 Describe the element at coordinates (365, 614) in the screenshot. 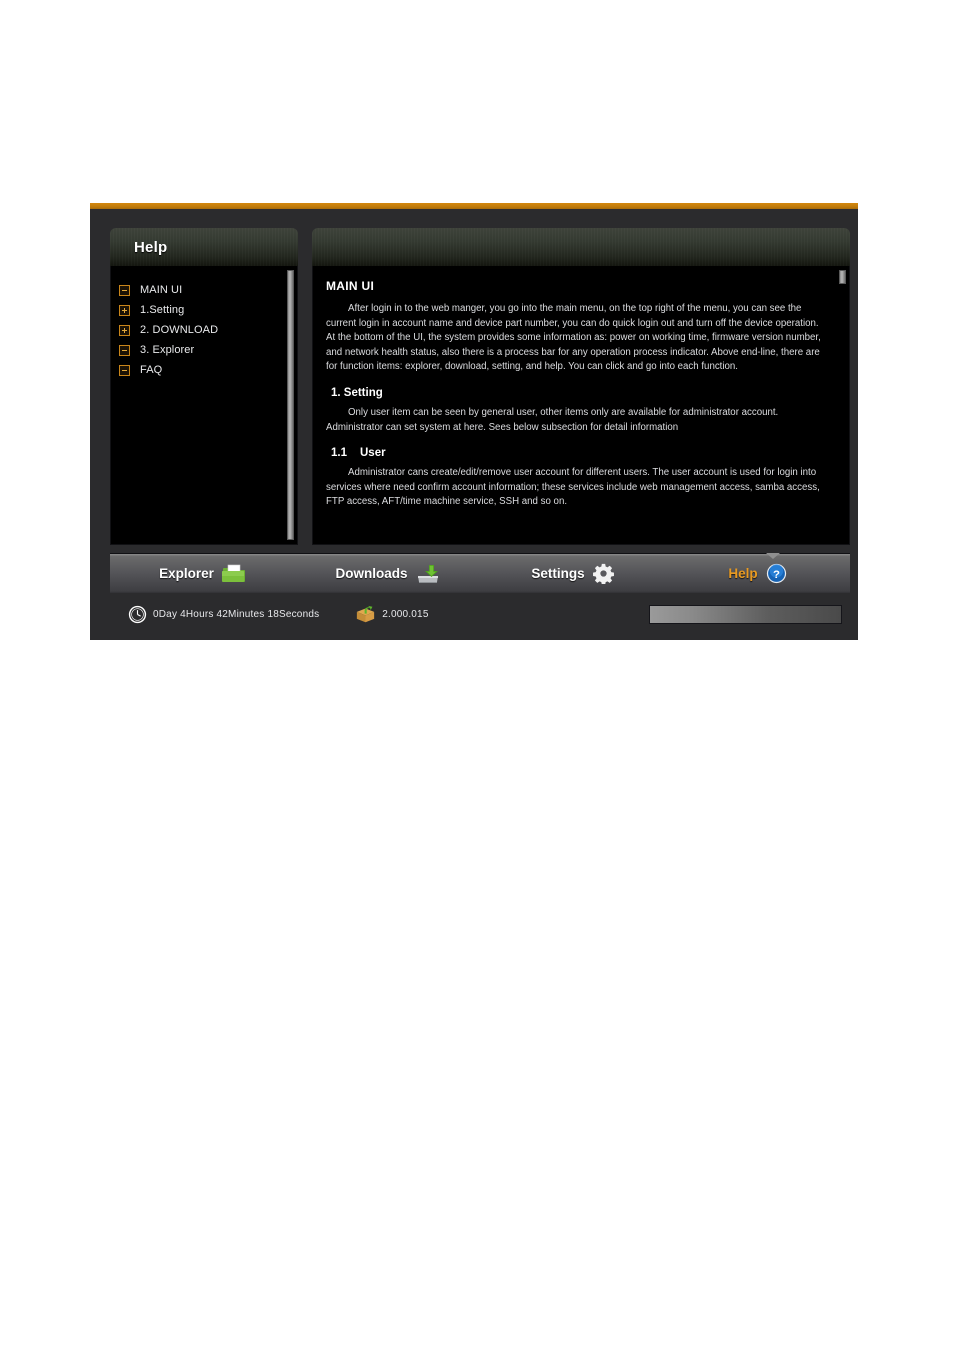

I see `package-box-icon` at that location.